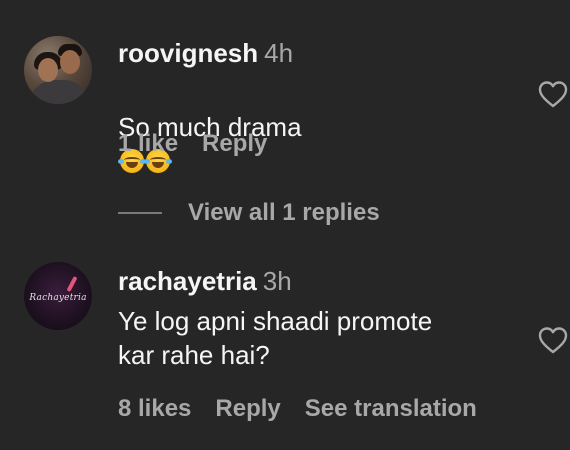 The image size is (570, 450). I want to click on comment-header: rachayetria 3h, so click(205, 281).